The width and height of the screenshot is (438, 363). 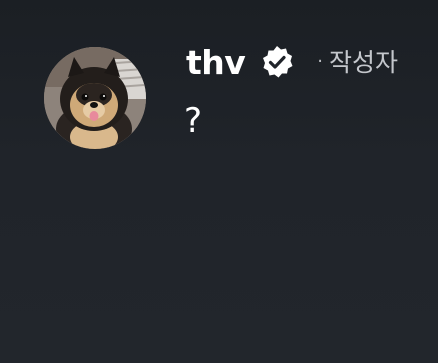 I want to click on comment-text: ?, so click(x=193, y=121).